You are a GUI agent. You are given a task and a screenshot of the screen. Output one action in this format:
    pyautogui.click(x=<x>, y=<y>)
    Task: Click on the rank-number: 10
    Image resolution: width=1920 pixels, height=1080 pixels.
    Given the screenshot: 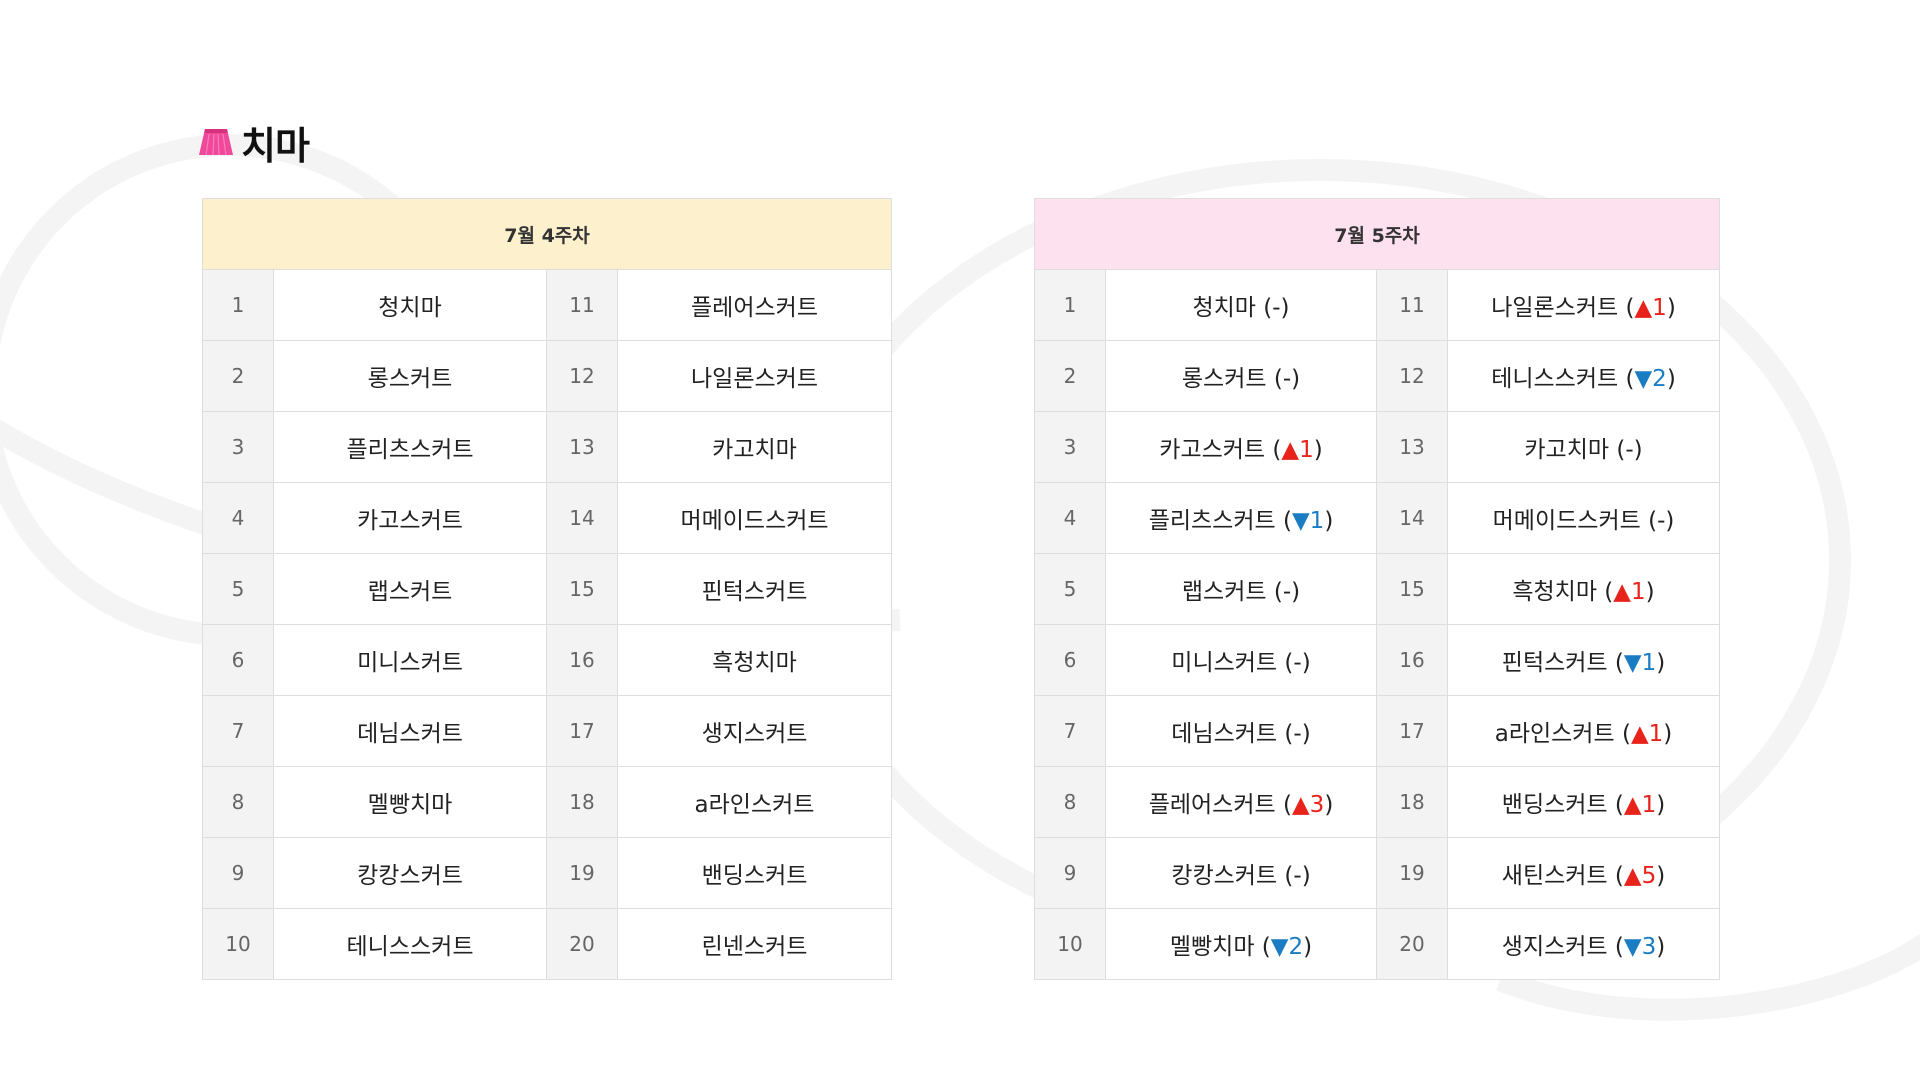 What is the action you would take?
    pyautogui.click(x=238, y=944)
    